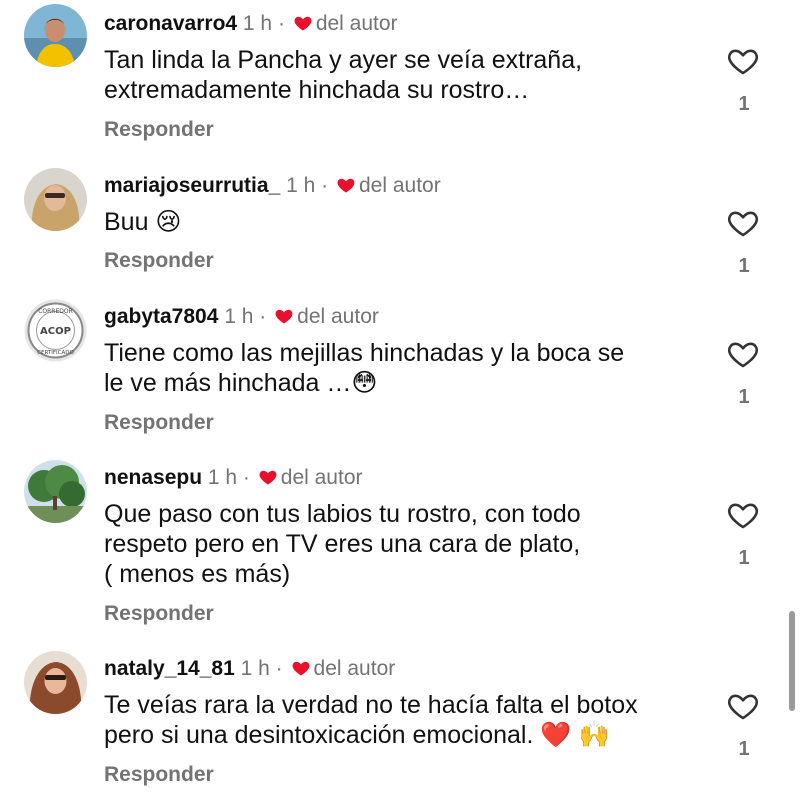 The height and width of the screenshot is (797, 800). What do you see at coordinates (170, 23) in the screenshot?
I see `comment-username: caronavarro4` at bounding box center [170, 23].